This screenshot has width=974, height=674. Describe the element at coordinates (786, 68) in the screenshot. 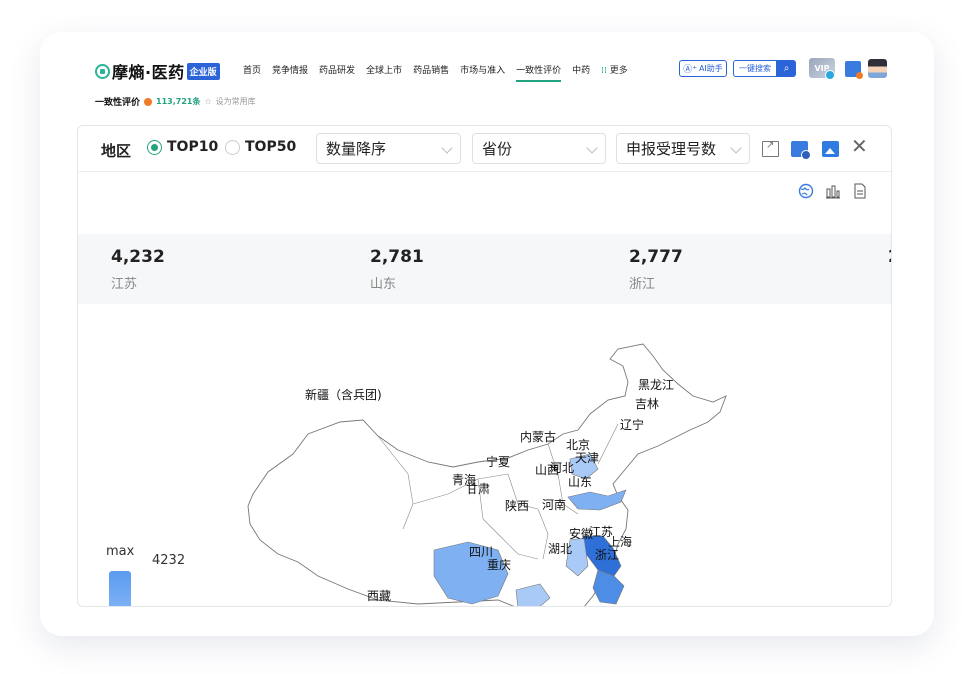

I see `search-icon: ⌕` at that location.